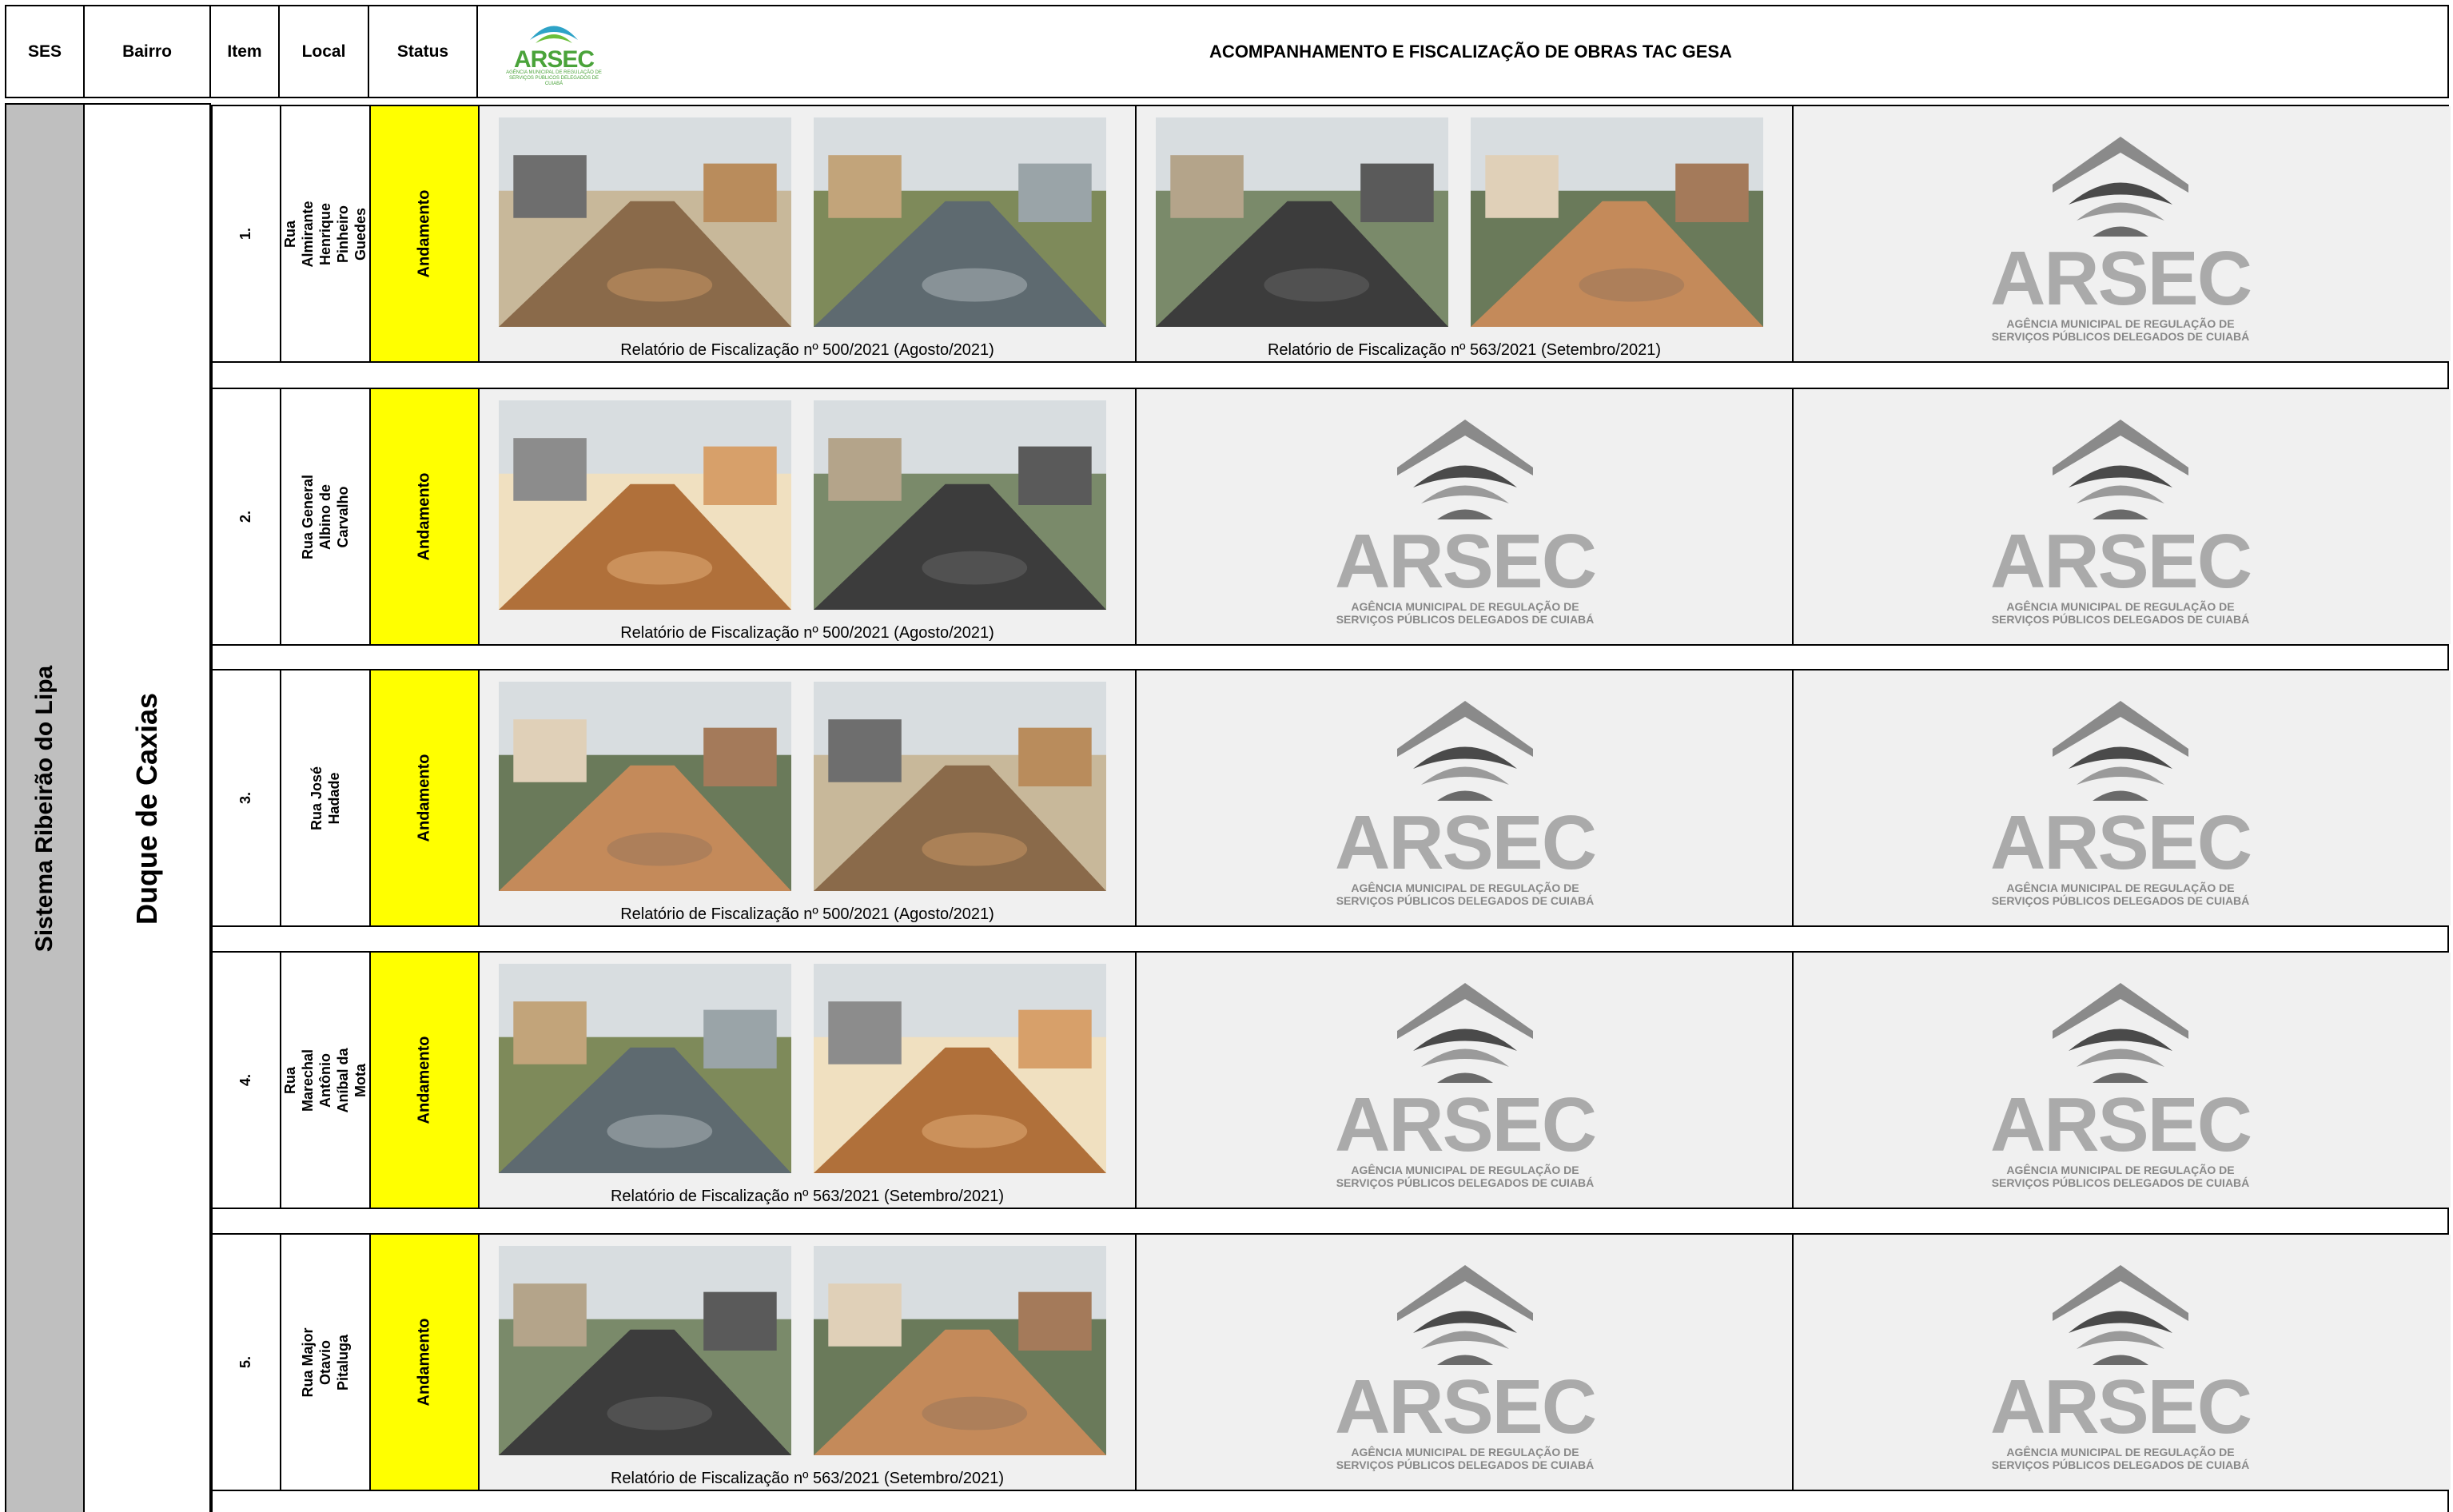 Image resolution: width=2453 pixels, height=1512 pixels. I want to click on local-name: Rua Almirante Henrique Pinheiro Guedes, so click(325, 234).